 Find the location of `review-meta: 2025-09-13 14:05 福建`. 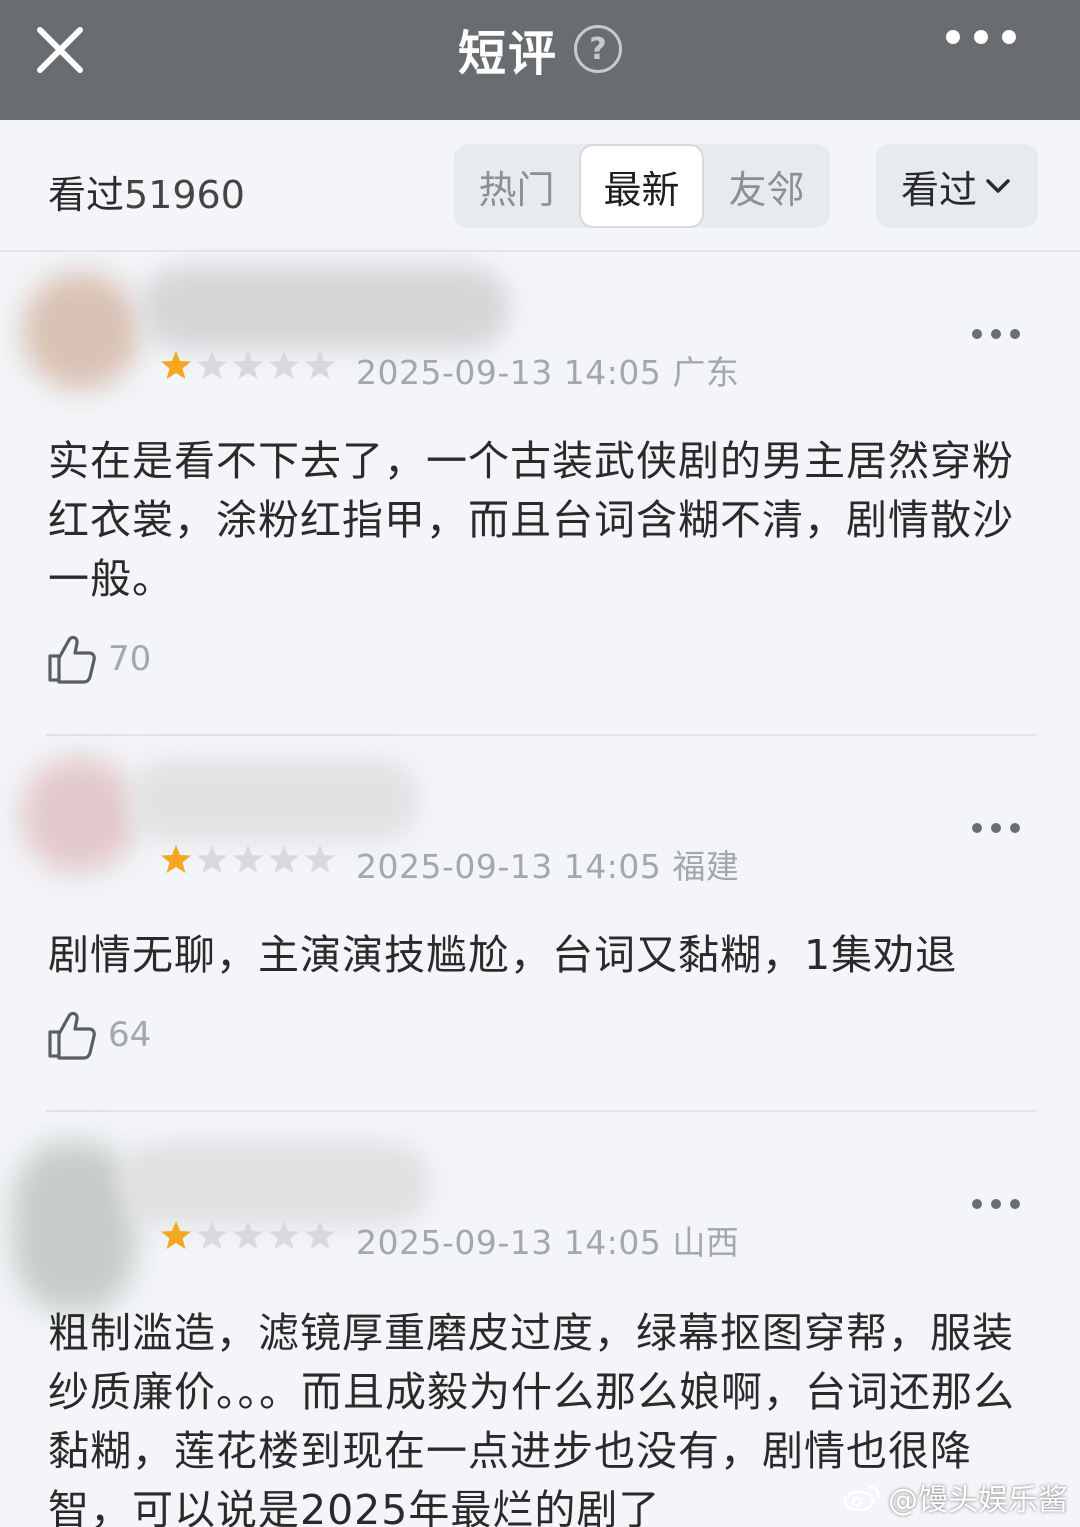

review-meta: 2025-09-13 14:05 福建 is located at coordinates (547, 864).